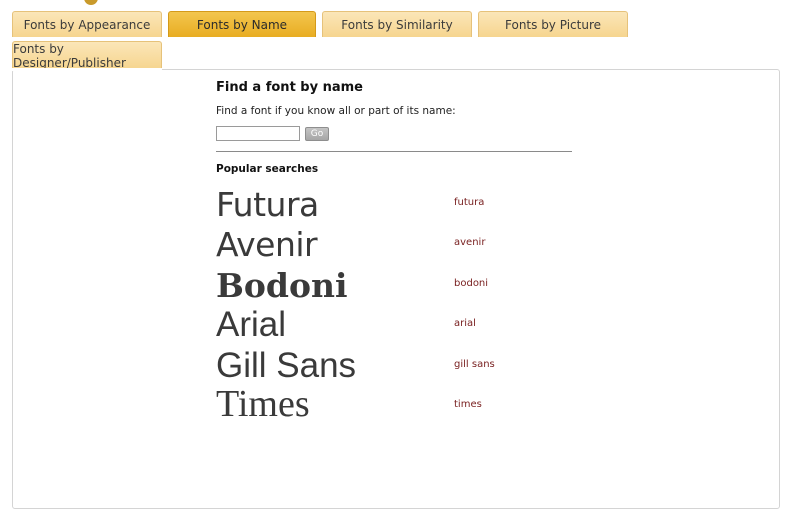 Image resolution: width=800 pixels, height=509 pixels. I want to click on popular-row-times: Times times, so click(396, 405).